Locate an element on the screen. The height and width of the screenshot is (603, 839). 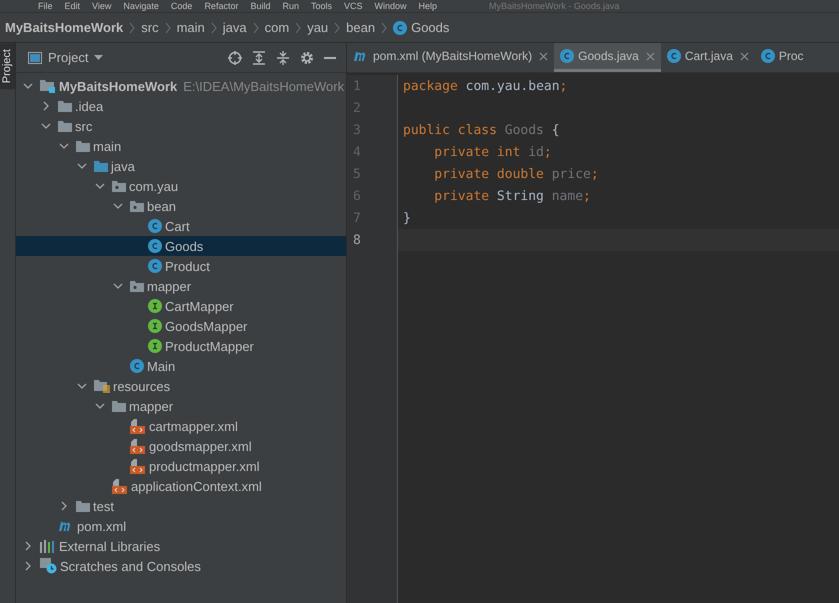
code-line: public class Goods { is located at coordinates (481, 130).